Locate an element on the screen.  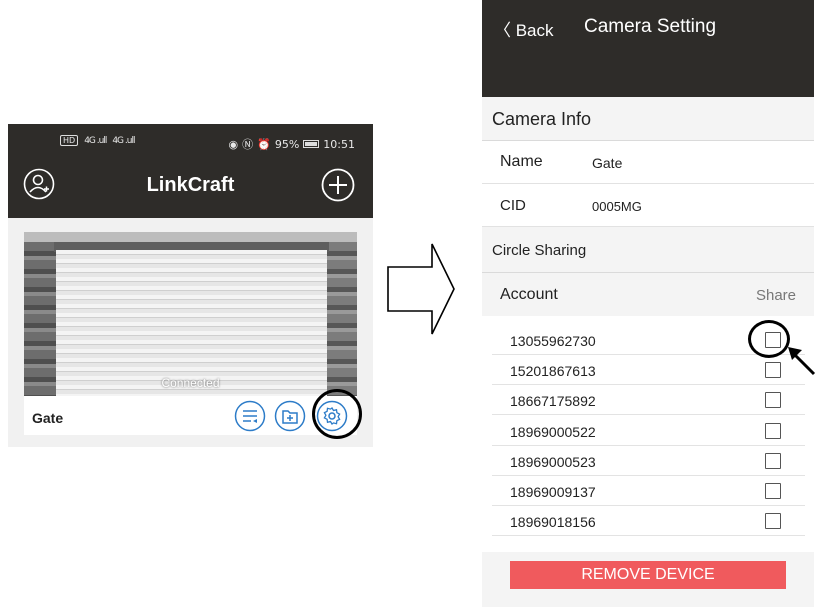
folder-add-icon is located at coordinates (290, 416).